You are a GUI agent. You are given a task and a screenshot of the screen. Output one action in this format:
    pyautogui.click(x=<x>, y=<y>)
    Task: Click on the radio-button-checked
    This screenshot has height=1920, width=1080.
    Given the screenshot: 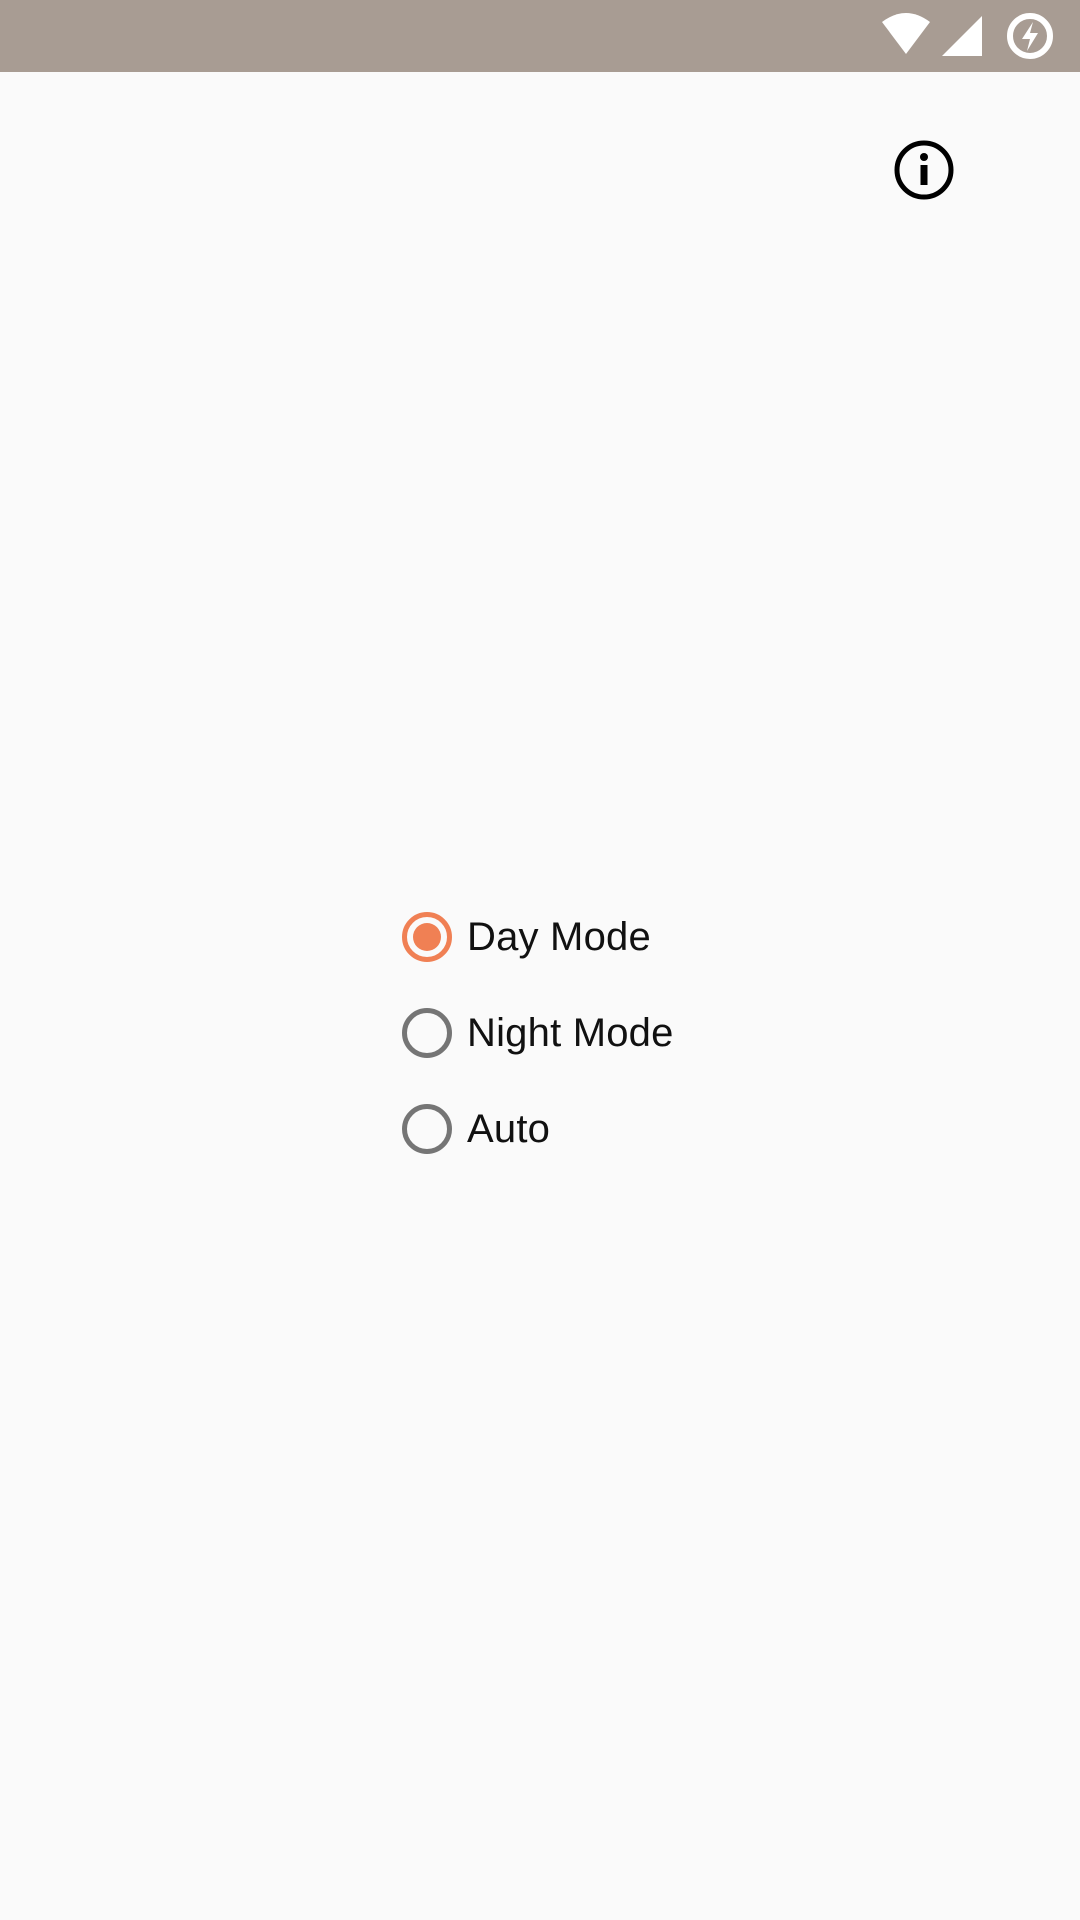 What is the action you would take?
    pyautogui.click(x=427, y=937)
    